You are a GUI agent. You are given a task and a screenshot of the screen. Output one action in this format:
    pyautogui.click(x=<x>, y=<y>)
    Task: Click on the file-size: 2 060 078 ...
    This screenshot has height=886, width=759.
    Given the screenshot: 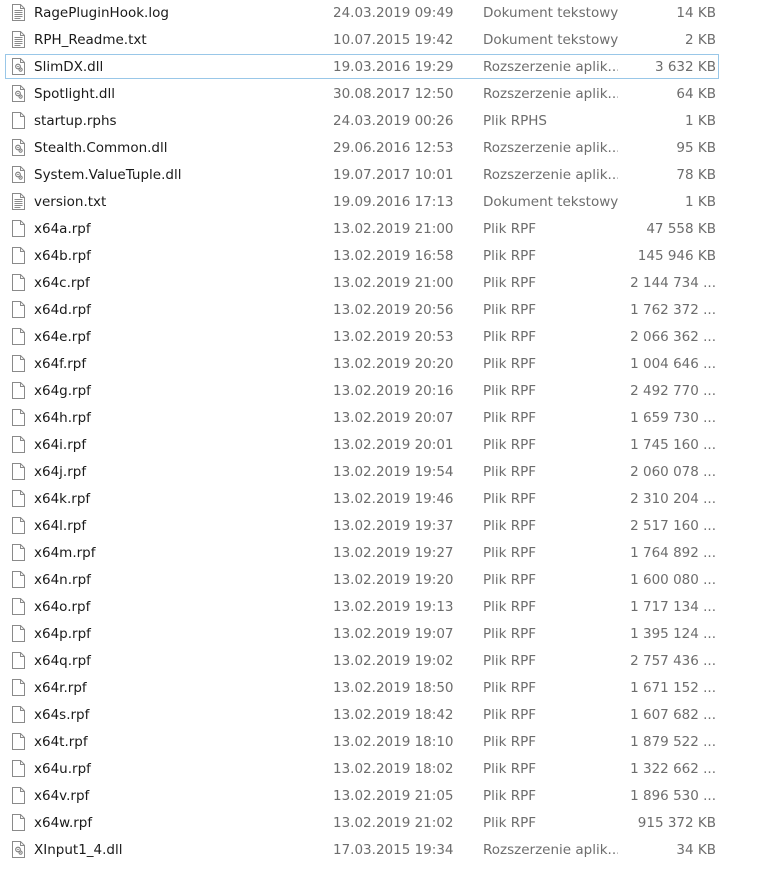 What is the action you would take?
    pyautogui.click(x=673, y=472)
    